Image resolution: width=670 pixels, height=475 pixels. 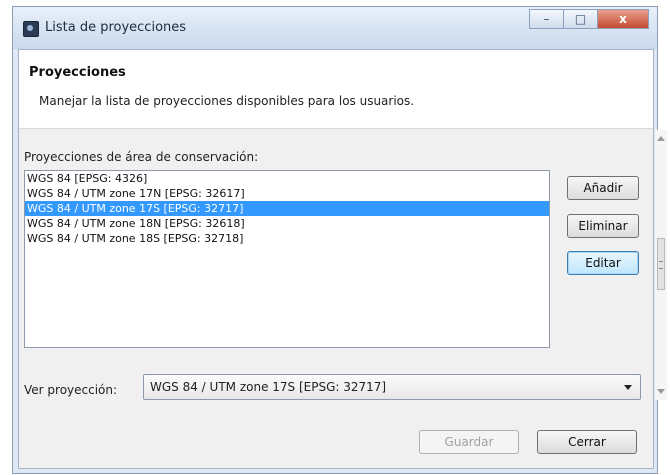 I want to click on minimize-button: –, so click(x=546, y=19).